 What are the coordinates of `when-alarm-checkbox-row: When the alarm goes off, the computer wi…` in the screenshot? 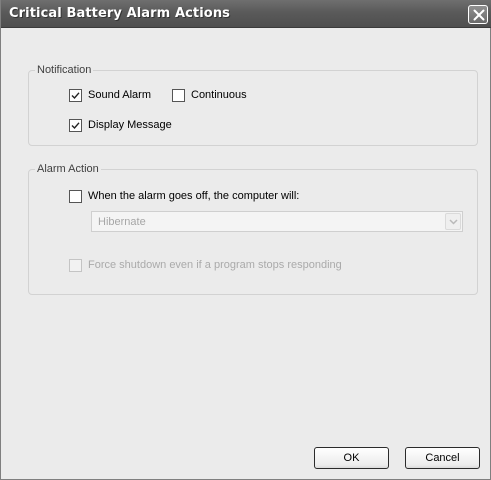 It's located at (184, 196).